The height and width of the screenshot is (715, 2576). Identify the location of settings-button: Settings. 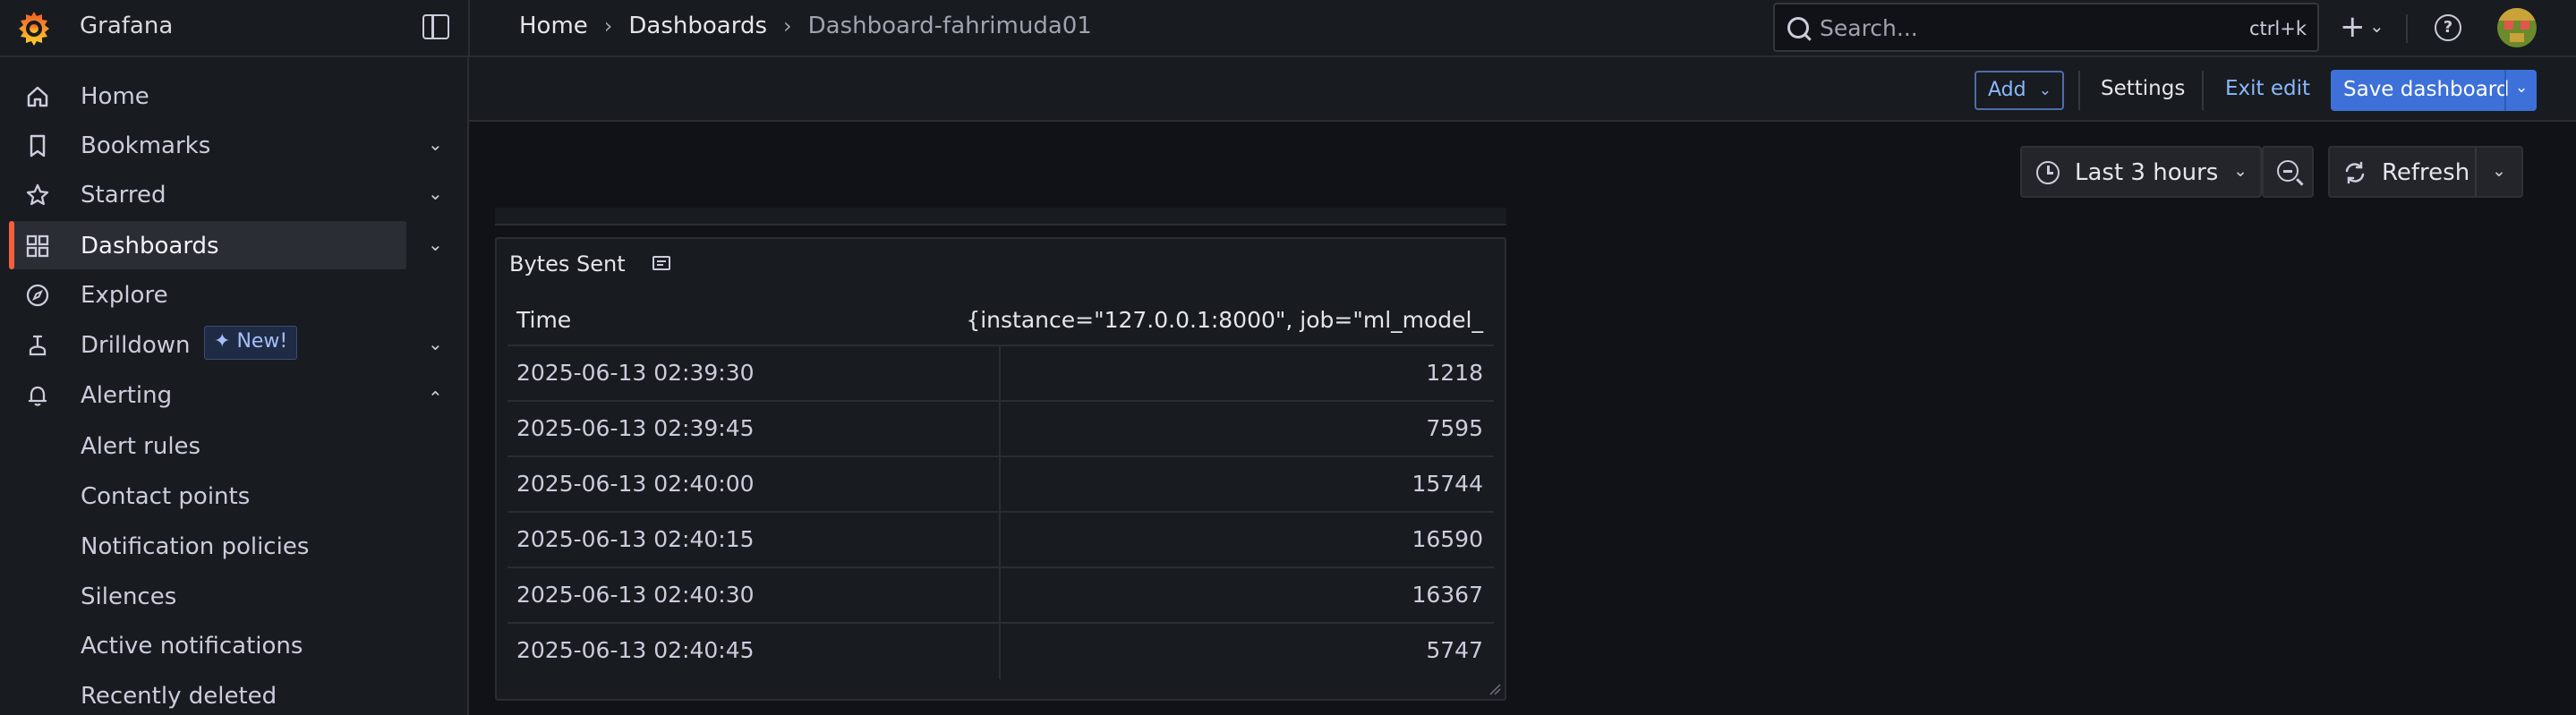
(2143, 89).